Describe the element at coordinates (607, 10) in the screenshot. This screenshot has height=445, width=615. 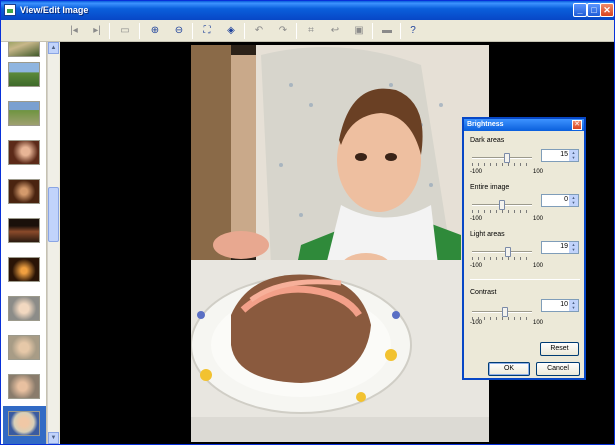
I see `close-button: ✕` at that location.